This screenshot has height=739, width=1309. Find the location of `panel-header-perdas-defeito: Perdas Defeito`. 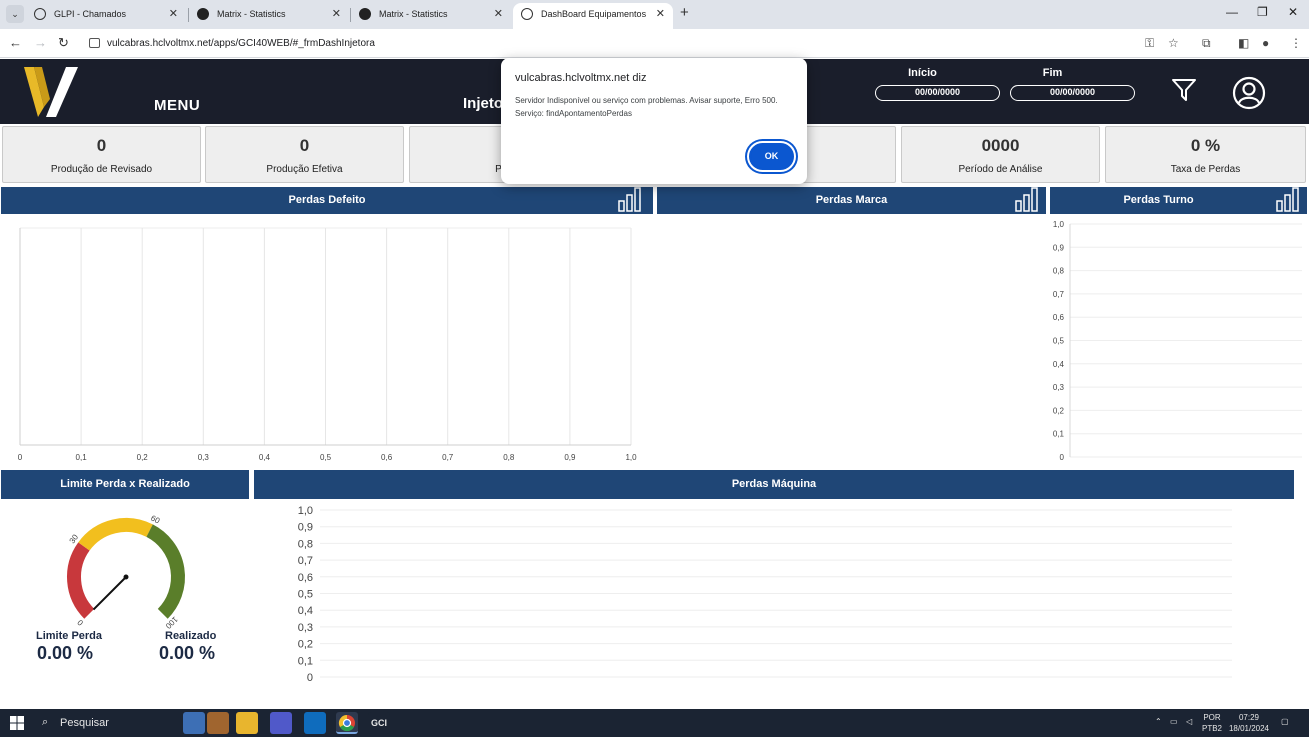

panel-header-perdas-defeito: Perdas Defeito is located at coordinates (327, 200).